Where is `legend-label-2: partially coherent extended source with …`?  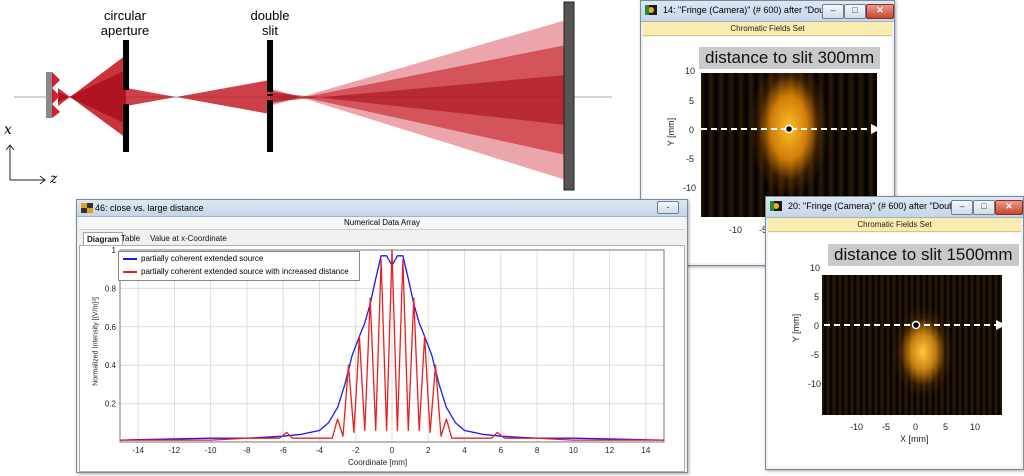 legend-label-2: partially coherent extended source with … is located at coordinates (245, 271).